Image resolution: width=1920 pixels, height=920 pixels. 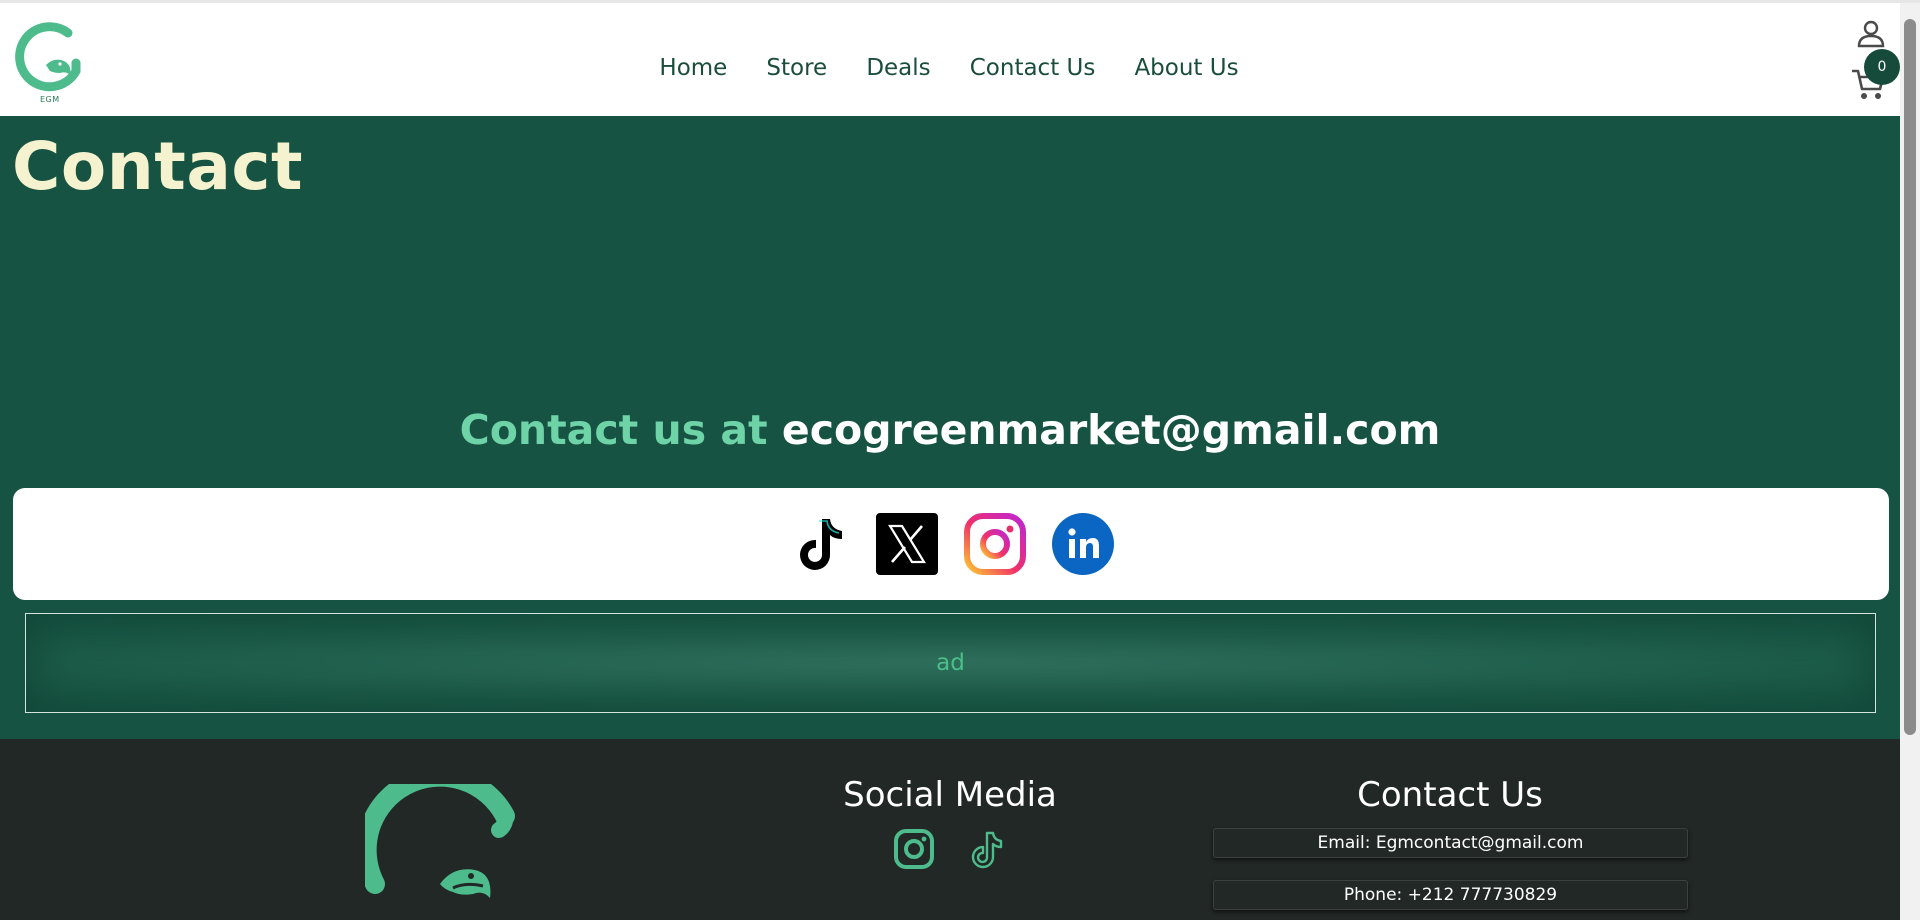 I want to click on ad-label: ad, so click(x=950, y=663).